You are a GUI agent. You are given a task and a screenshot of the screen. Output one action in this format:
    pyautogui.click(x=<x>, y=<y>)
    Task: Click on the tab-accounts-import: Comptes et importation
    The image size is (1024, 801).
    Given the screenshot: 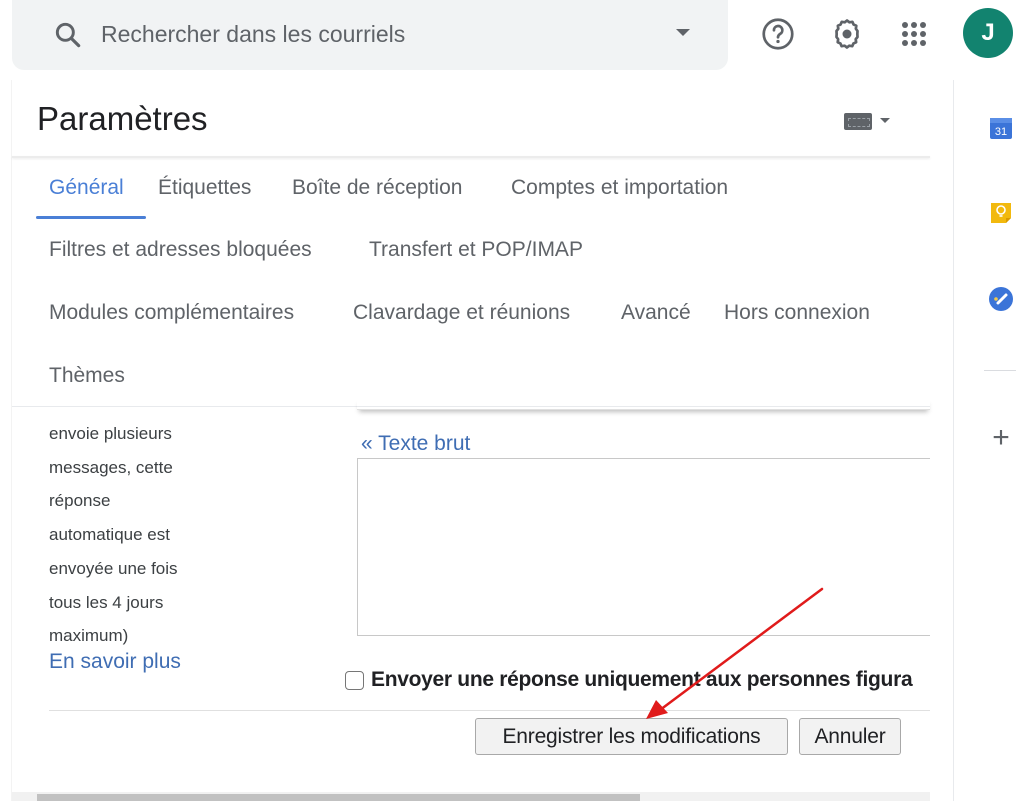 What is the action you would take?
    pyautogui.click(x=619, y=188)
    